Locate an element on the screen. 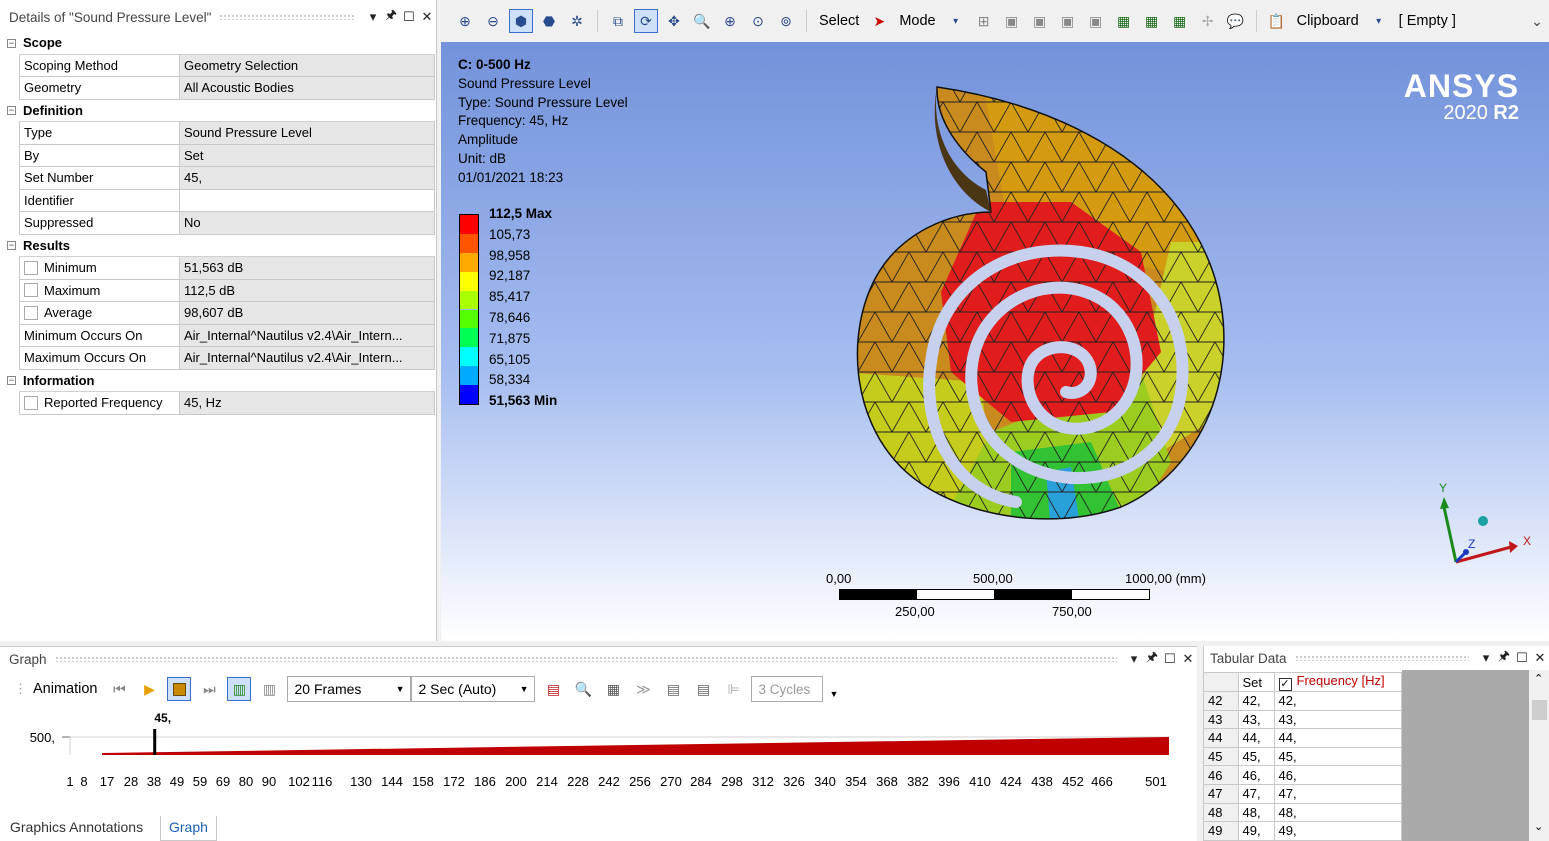 The height and width of the screenshot is (841, 1549). property-row: Identifier is located at coordinates (219, 200).